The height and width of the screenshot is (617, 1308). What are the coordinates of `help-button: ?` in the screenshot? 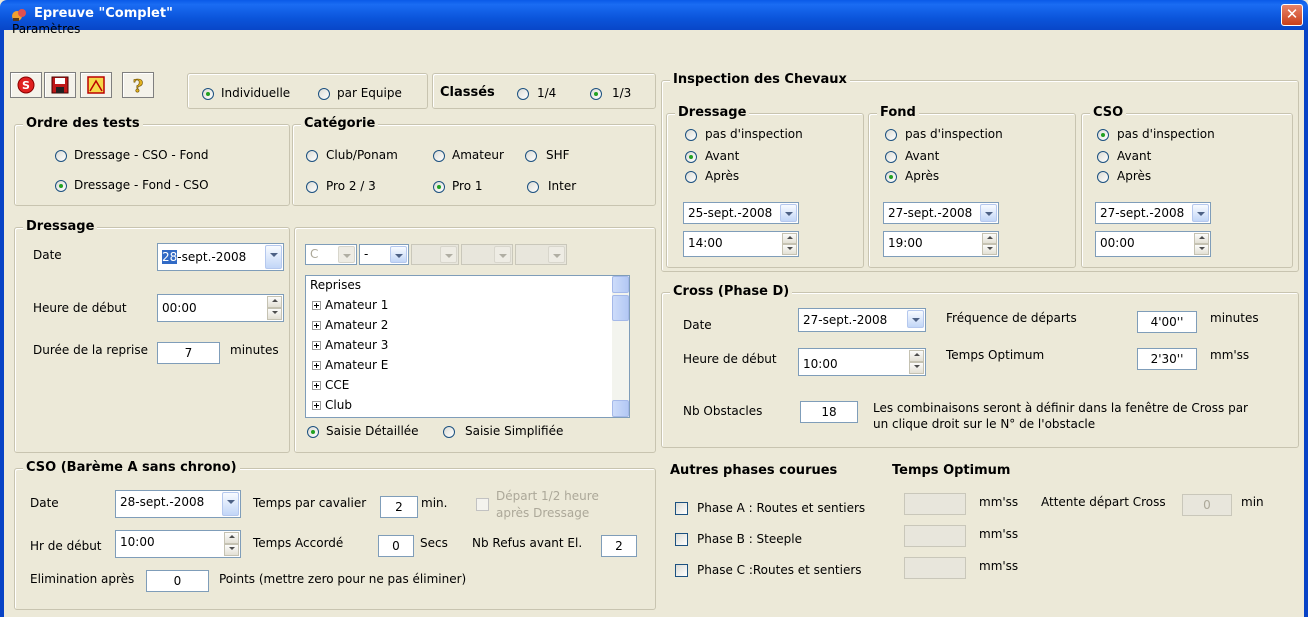 It's located at (138, 85).